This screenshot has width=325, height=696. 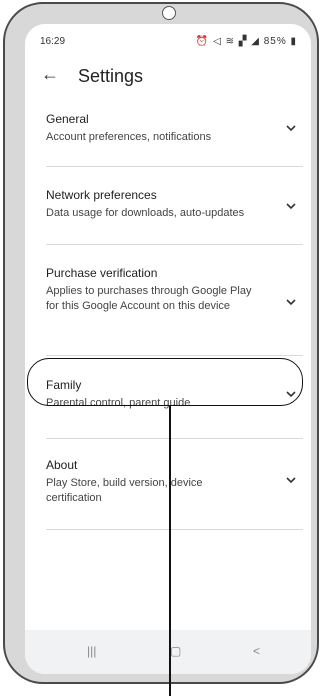 What do you see at coordinates (291, 41) in the screenshot?
I see `battery-icon: ▮` at bounding box center [291, 41].